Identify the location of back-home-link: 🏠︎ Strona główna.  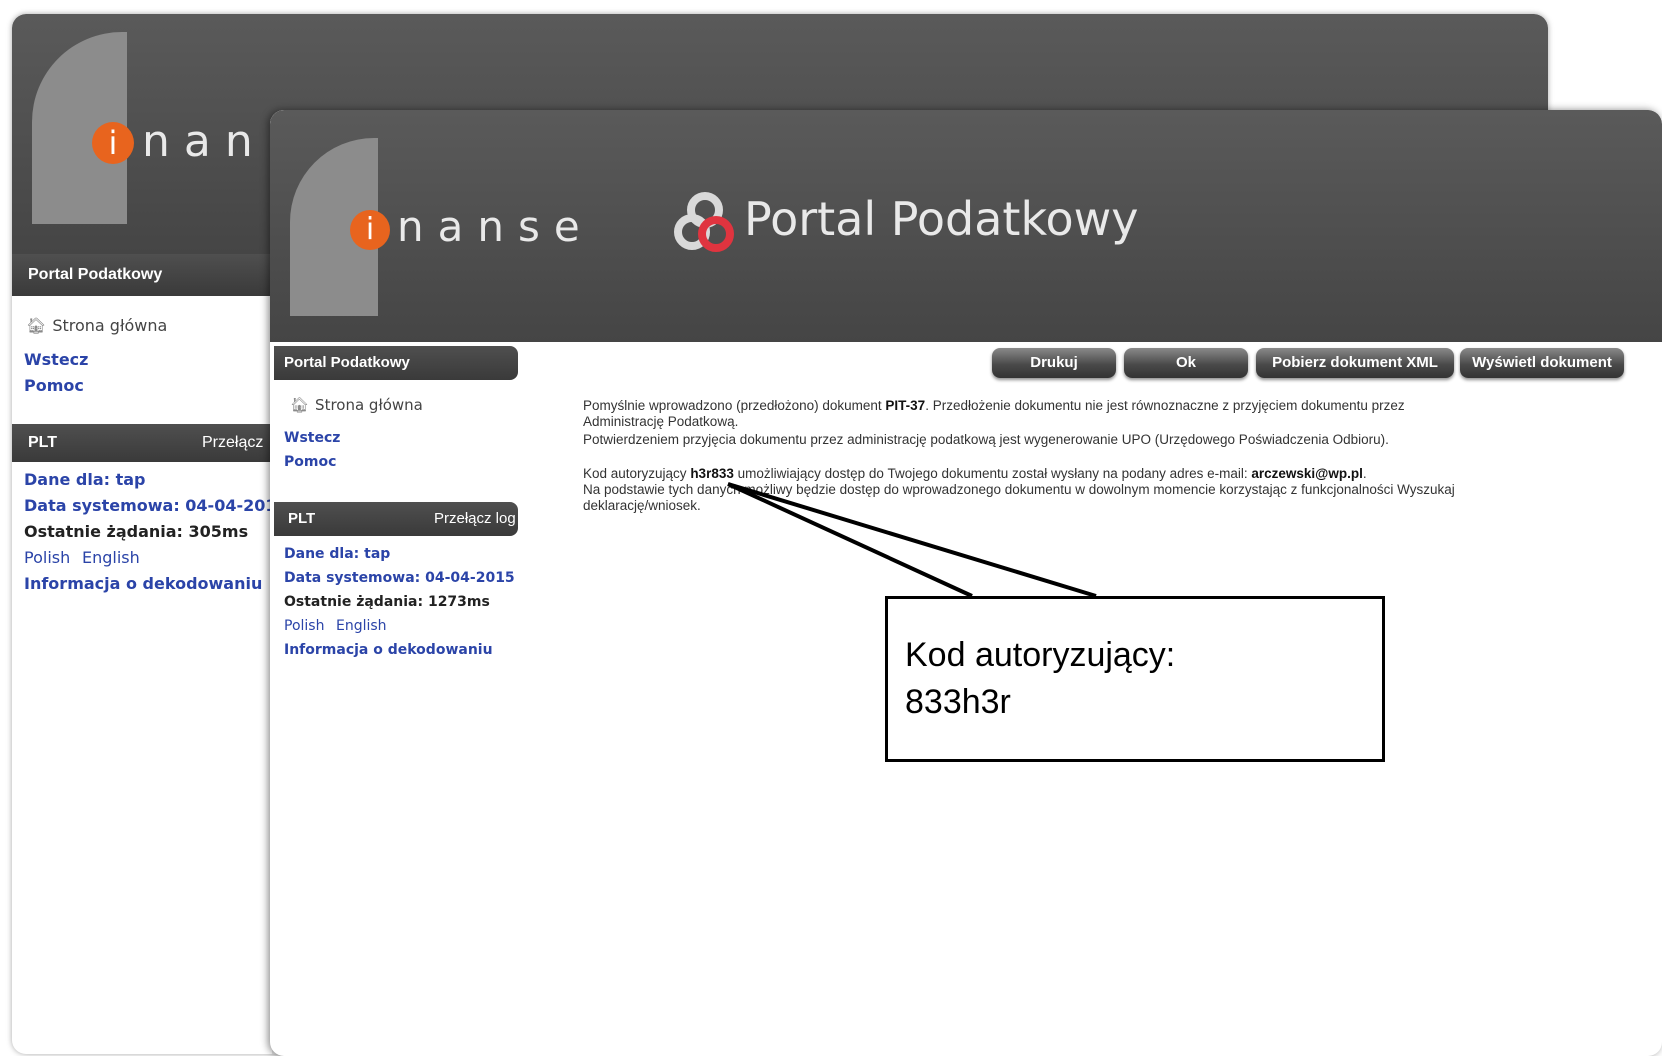
(96, 325).